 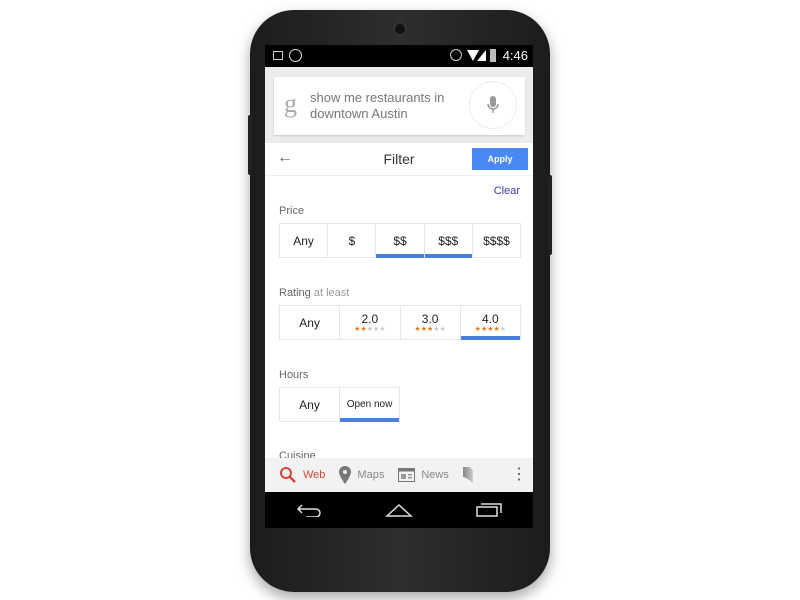 What do you see at coordinates (456, 55) in the screenshot?
I see `alarm-icon` at bounding box center [456, 55].